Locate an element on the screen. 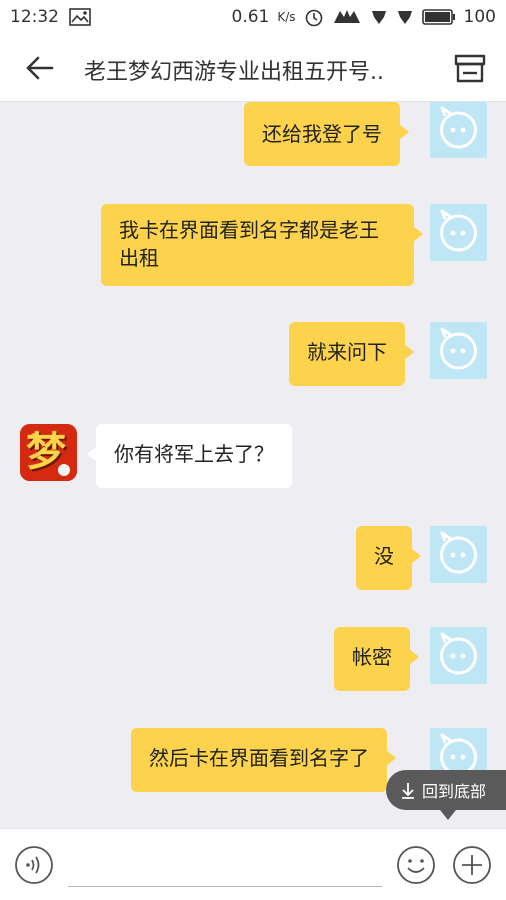 The image size is (506, 900). message-bubble-sent: 我卡在界面看到名字都是老王出租 is located at coordinates (262, 245).